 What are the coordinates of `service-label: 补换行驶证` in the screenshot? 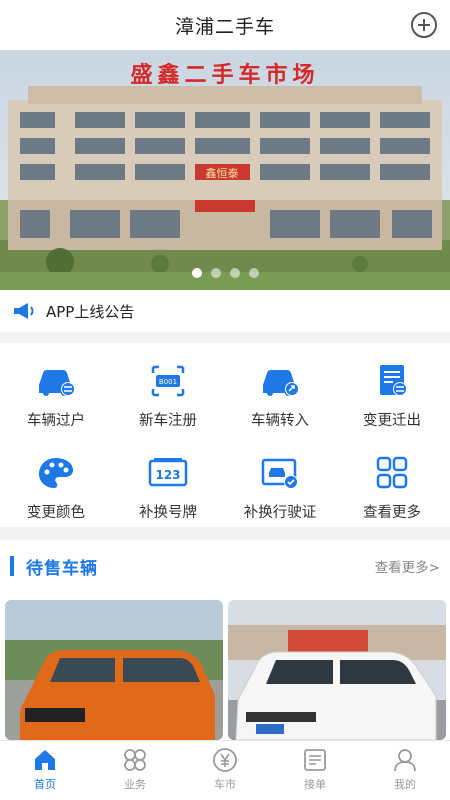 It's located at (280, 513).